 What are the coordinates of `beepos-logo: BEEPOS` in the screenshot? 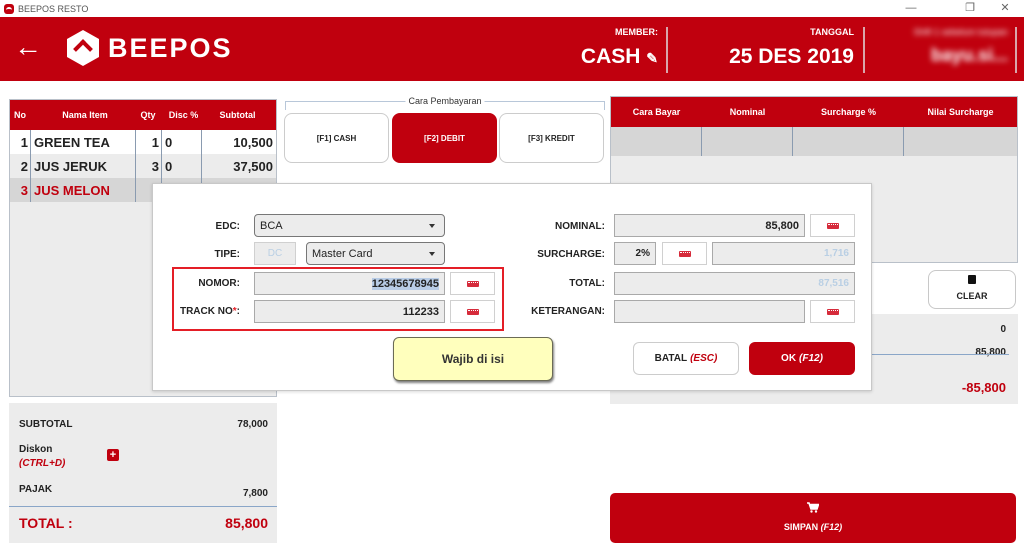 It's located at (150, 48).